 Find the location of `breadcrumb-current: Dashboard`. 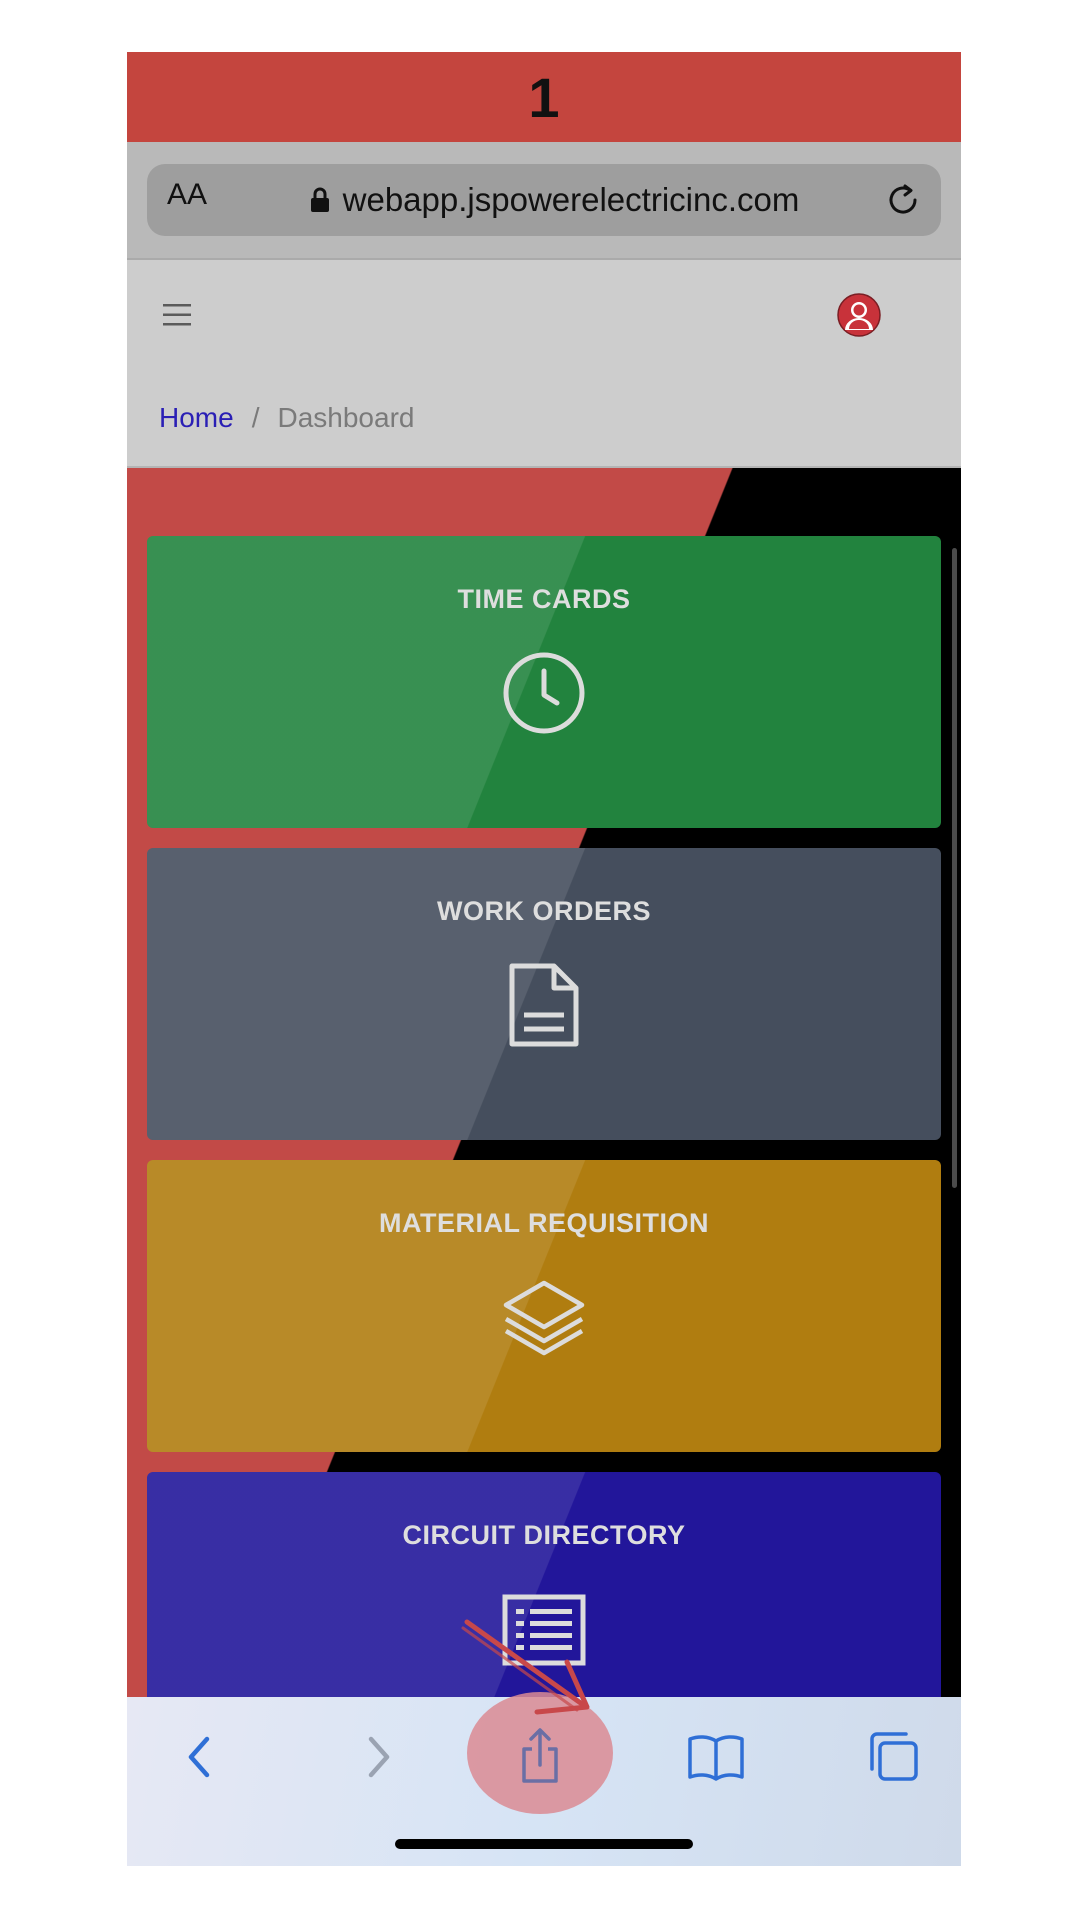

breadcrumb-current: Dashboard is located at coordinates (346, 417).